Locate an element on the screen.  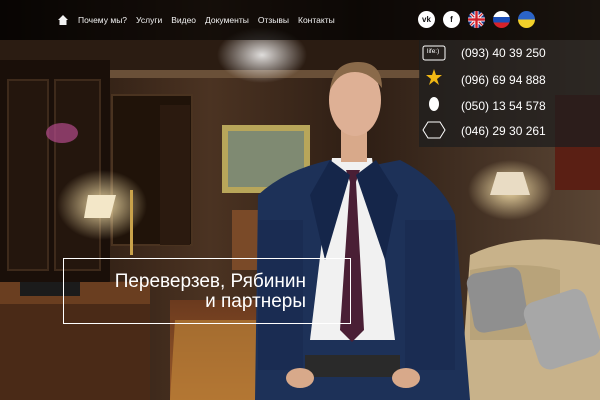
phone-life: (093) 40 39 250 is located at coordinates (503, 53).